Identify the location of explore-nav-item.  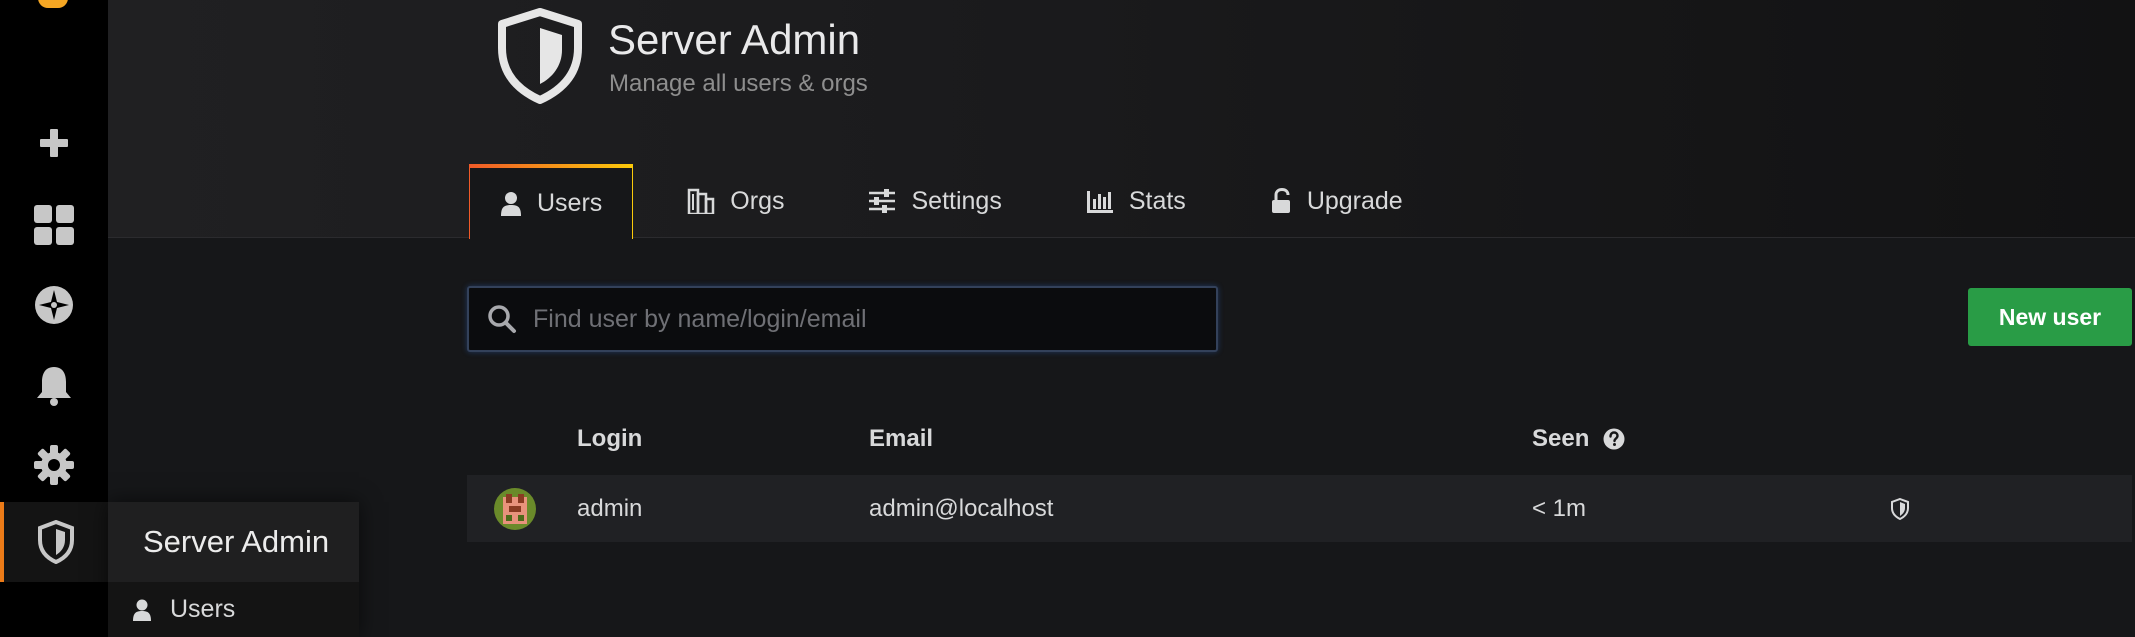
(54, 305).